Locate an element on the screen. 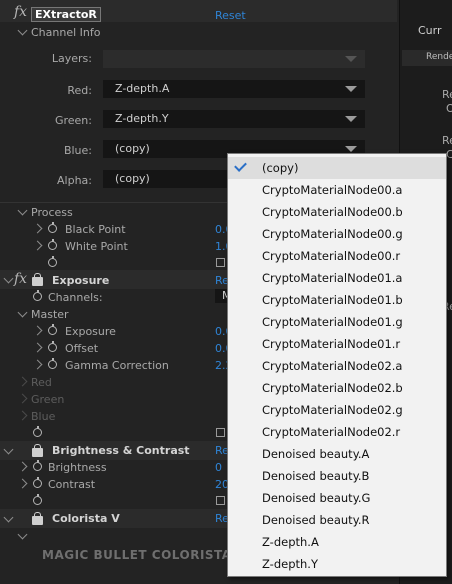  gamma-label: Gamma Correction is located at coordinates (117, 365).